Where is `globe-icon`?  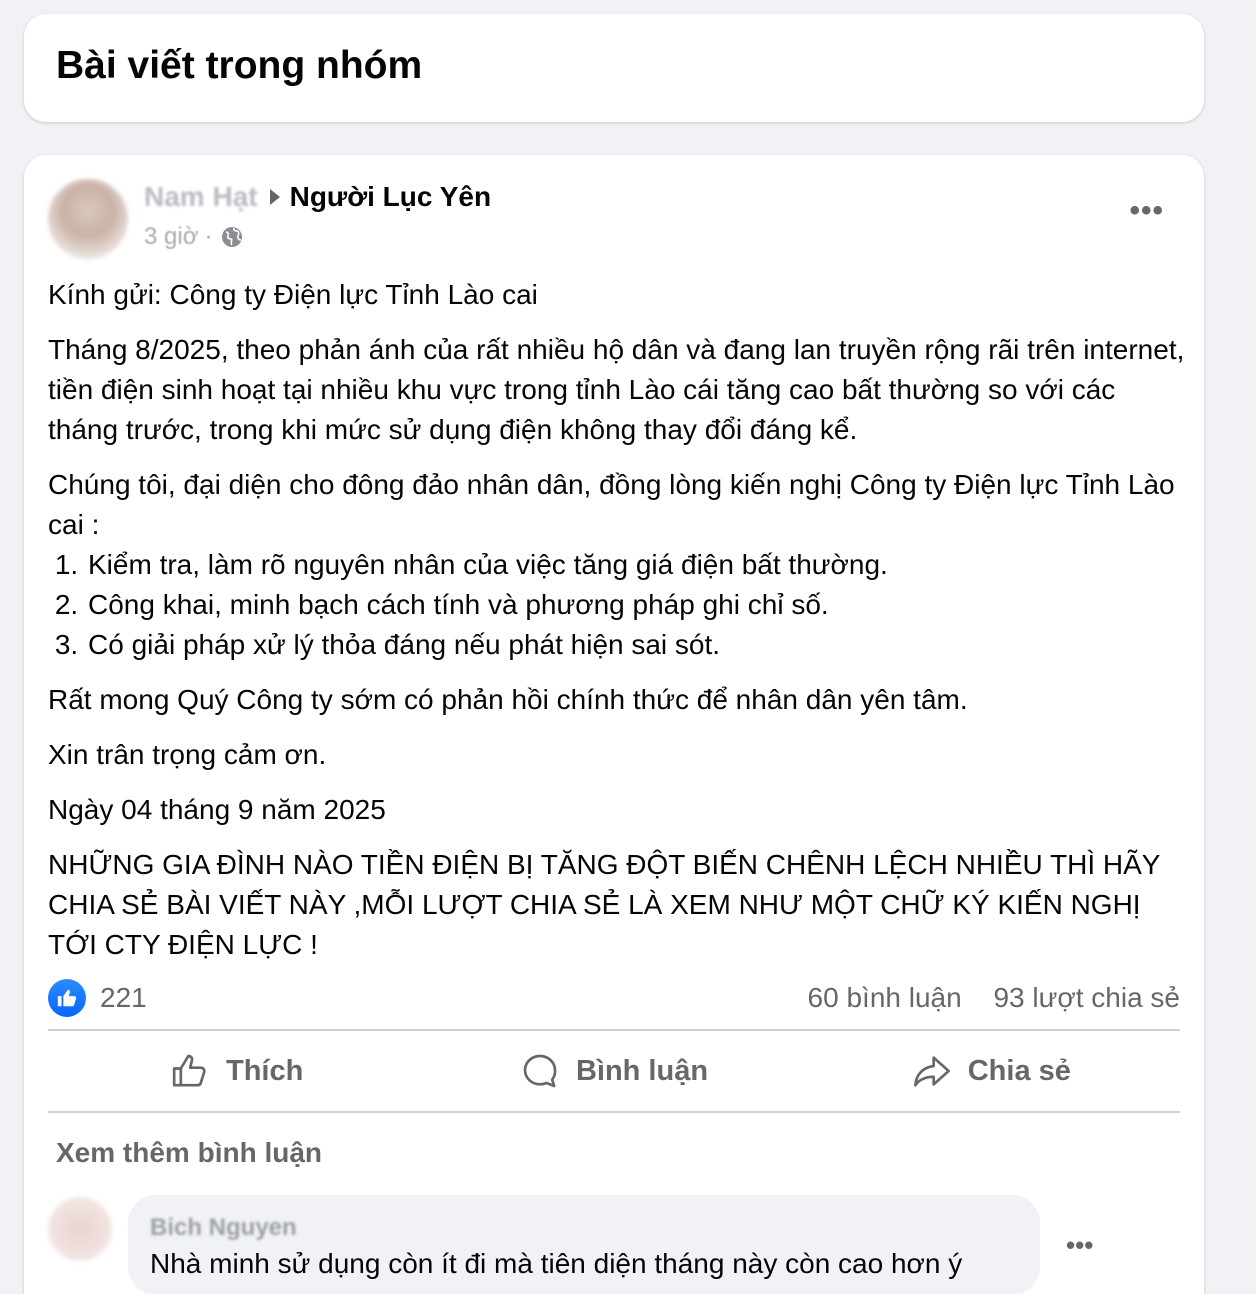
globe-icon is located at coordinates (232, 237).